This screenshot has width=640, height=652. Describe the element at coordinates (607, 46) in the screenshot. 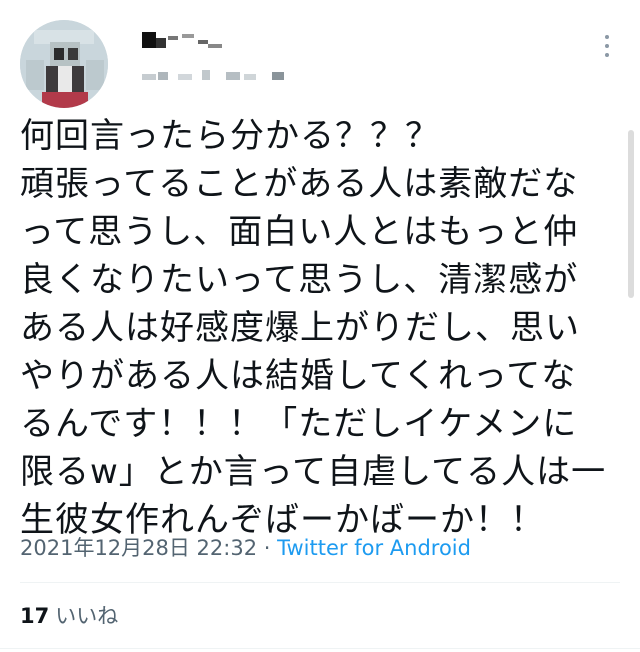

I see `more-vertical-icon` at that location.